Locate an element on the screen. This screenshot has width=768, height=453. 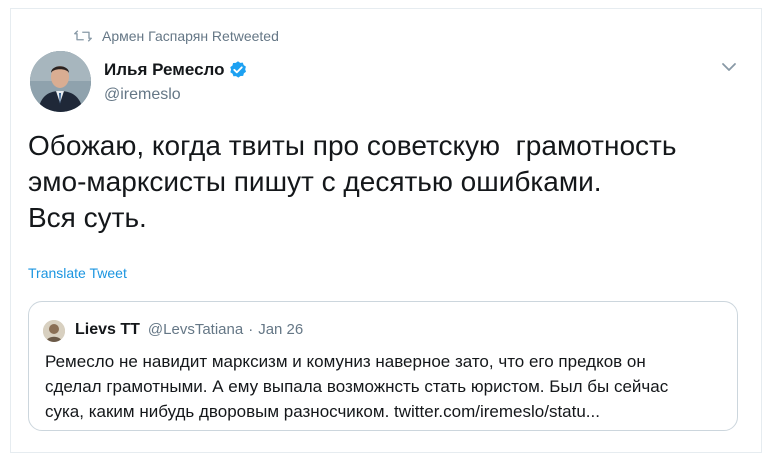
author-header: Илья Ремесло is located at coordinates (176, 70).